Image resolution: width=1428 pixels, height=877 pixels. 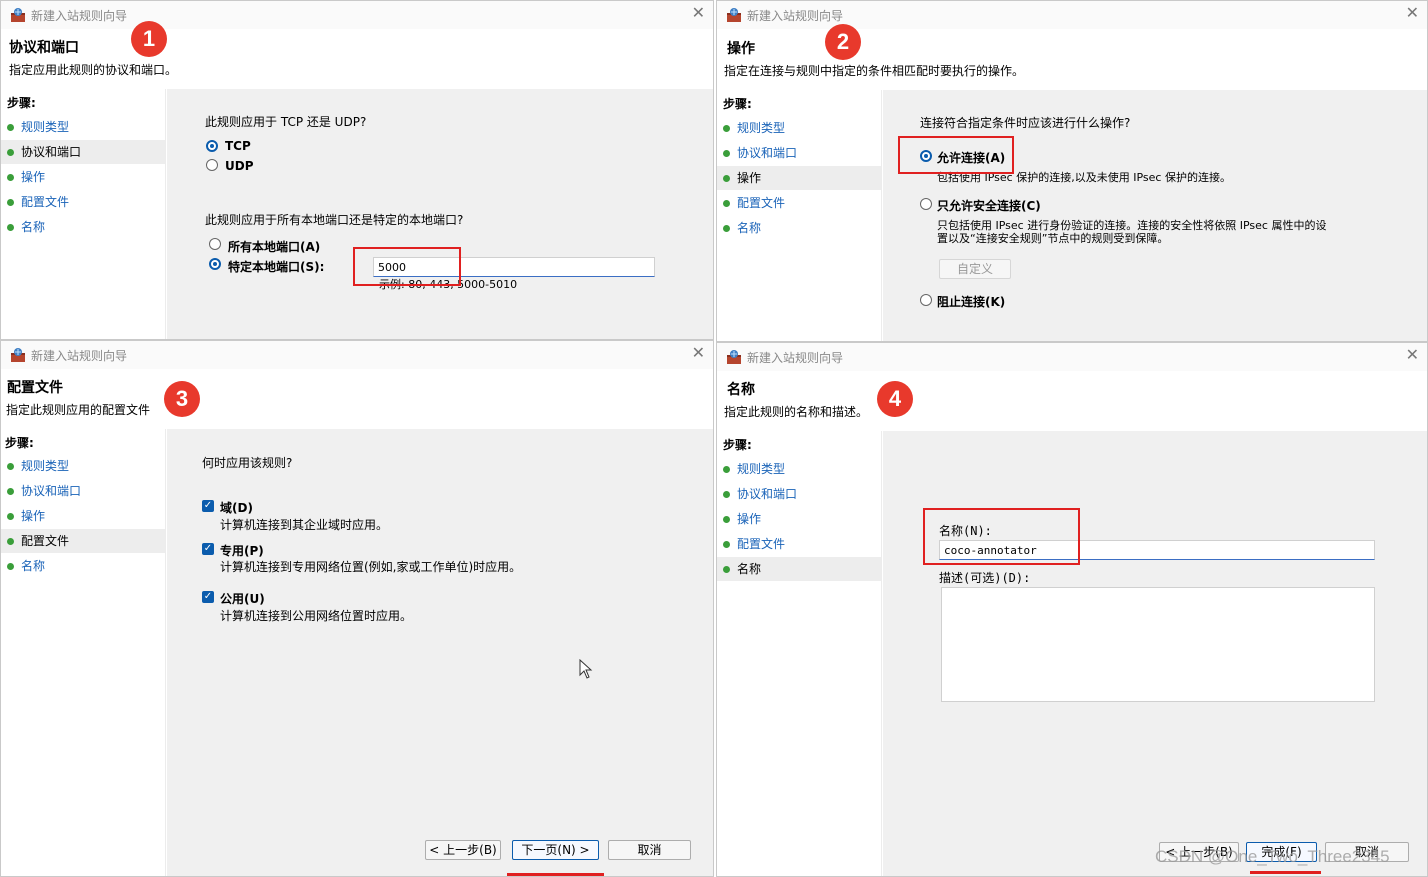 What do you see at coordinates (93, 70) in the screenshot?
I see `page-subtitle: 指定应用此规则的协议和端口。` at bounding box center [93, 70].